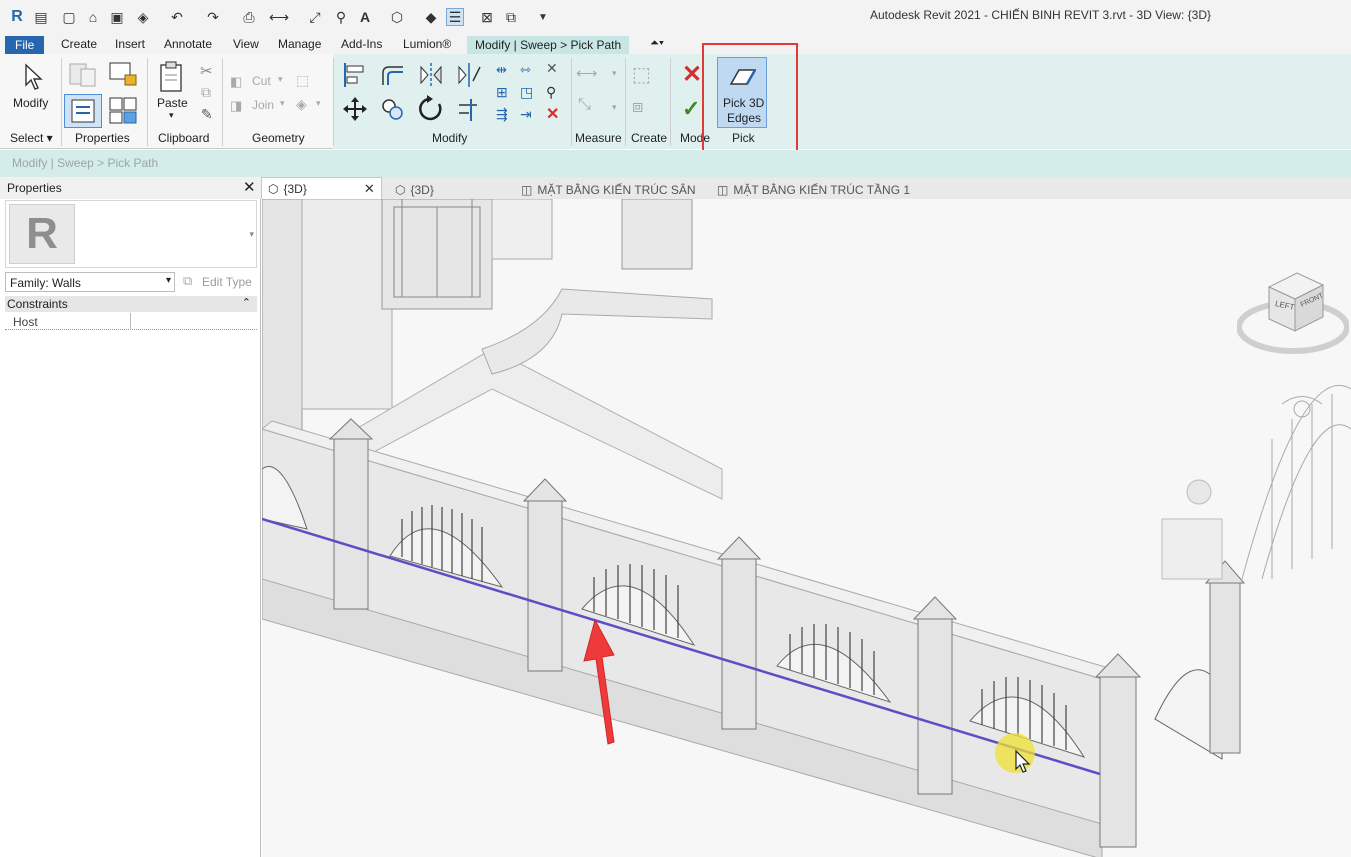  What do you see at coordinates (206, 71) in the screenshot?
I see `cut-icon: ✂` at bounding box center [206, 71].